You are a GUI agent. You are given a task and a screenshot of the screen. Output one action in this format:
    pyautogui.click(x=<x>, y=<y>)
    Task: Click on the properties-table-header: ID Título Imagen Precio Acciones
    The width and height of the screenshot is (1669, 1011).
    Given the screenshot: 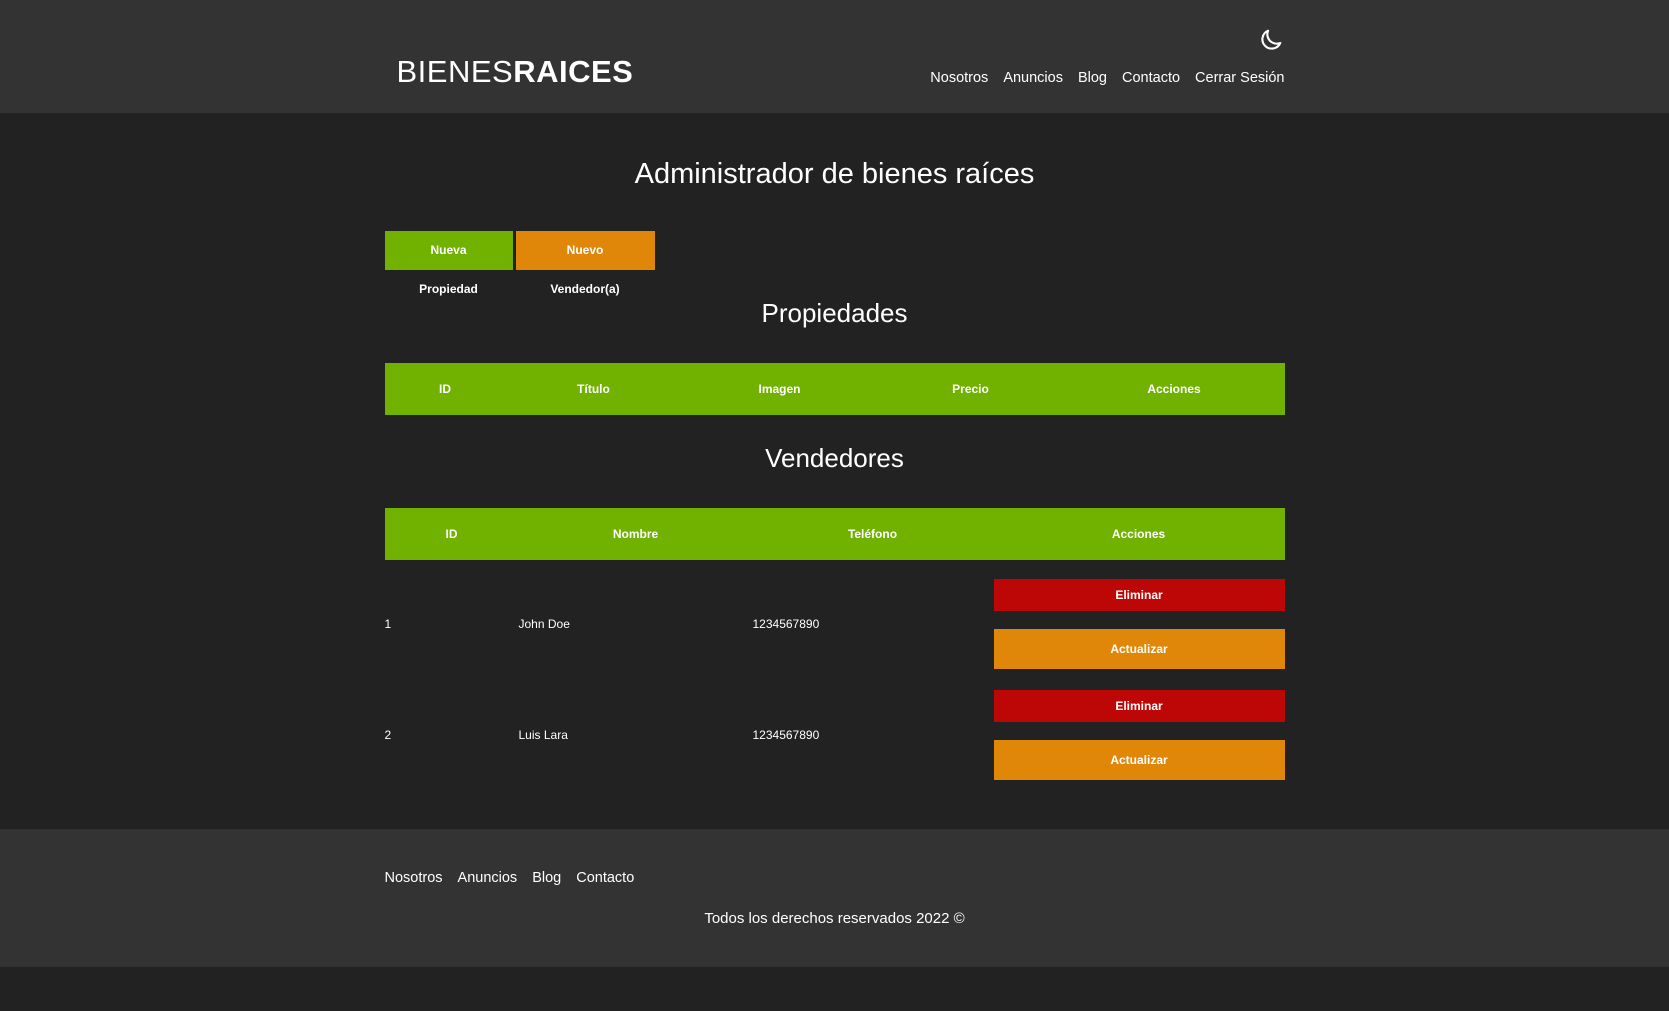 What is the action you would take?
    pyautogui.click(x=834, y=389)
    